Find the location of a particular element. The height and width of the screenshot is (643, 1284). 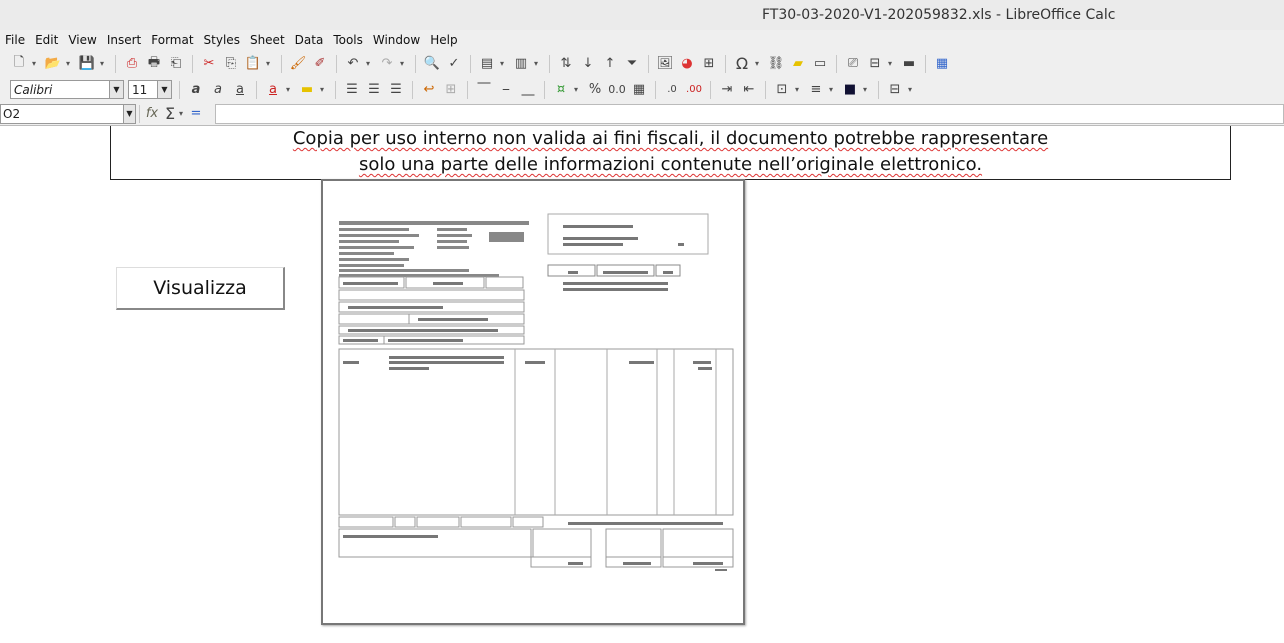

redo-icon: ↷ is located at coordinates (387, 64).